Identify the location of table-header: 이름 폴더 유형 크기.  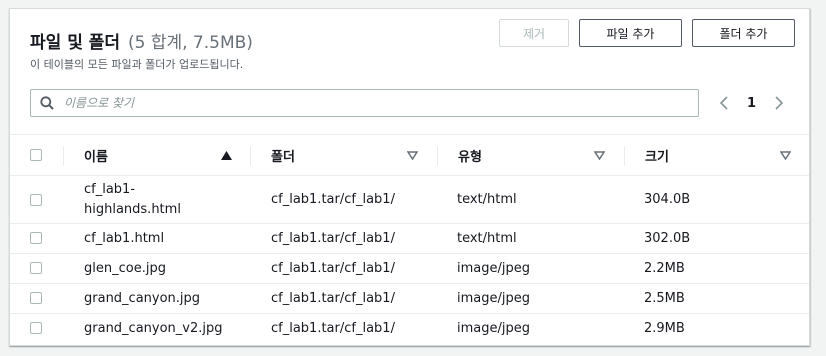
(409, 155).